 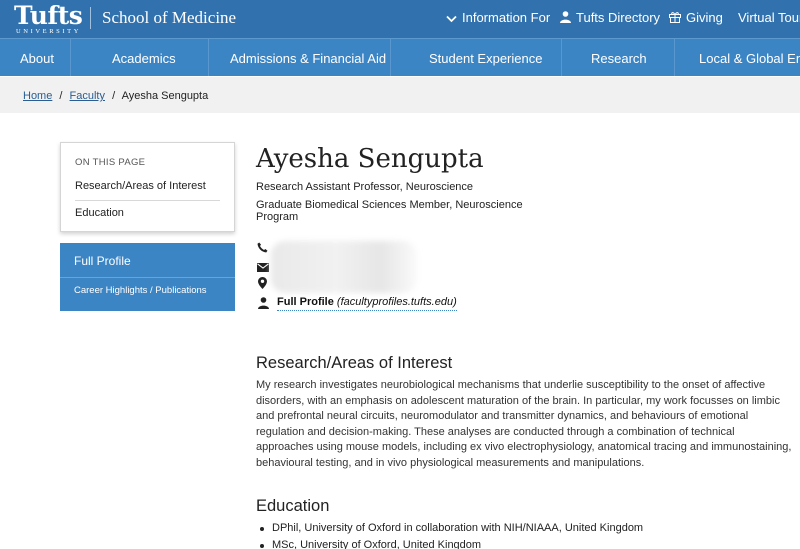 What do you see at coordinates (400, 95) in the screenshot?
I see `breadcrumb: Home / Faculty / Ayesha Sengupta` at bounding box center [400, 95].